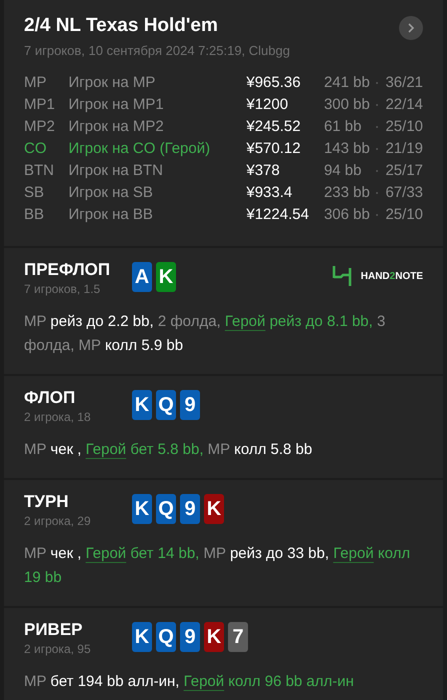 Image resolution: width=447 pixels, height=700 pixels. I want to click on player-stats: 25/17, so click(404, 171).